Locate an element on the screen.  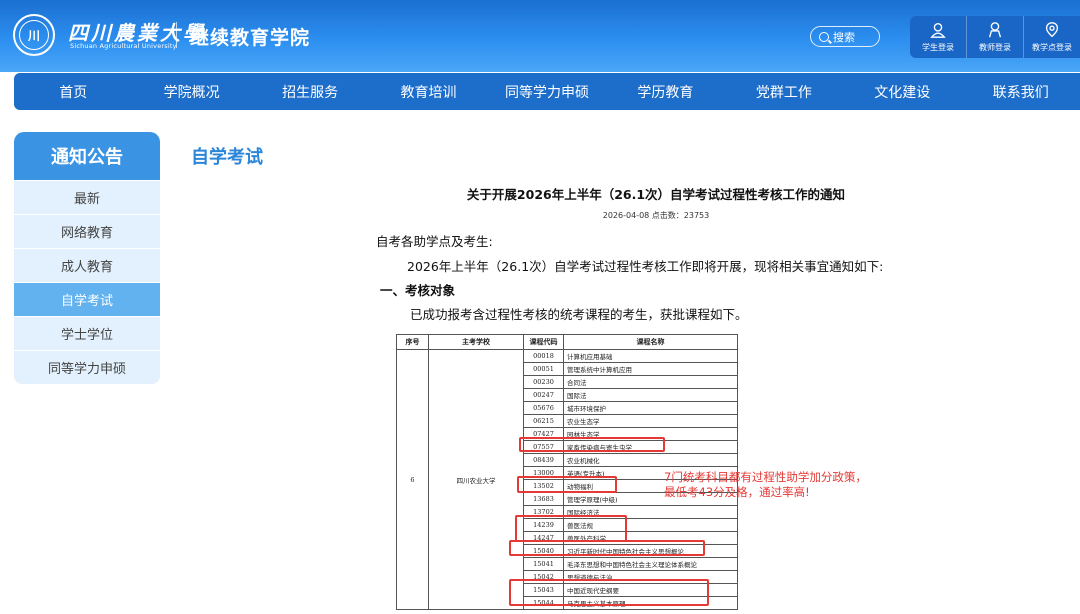
course-name-cell: 毛泽东思想和中国特色社会主义理论体系概论 is located at coordinates (650, 564).